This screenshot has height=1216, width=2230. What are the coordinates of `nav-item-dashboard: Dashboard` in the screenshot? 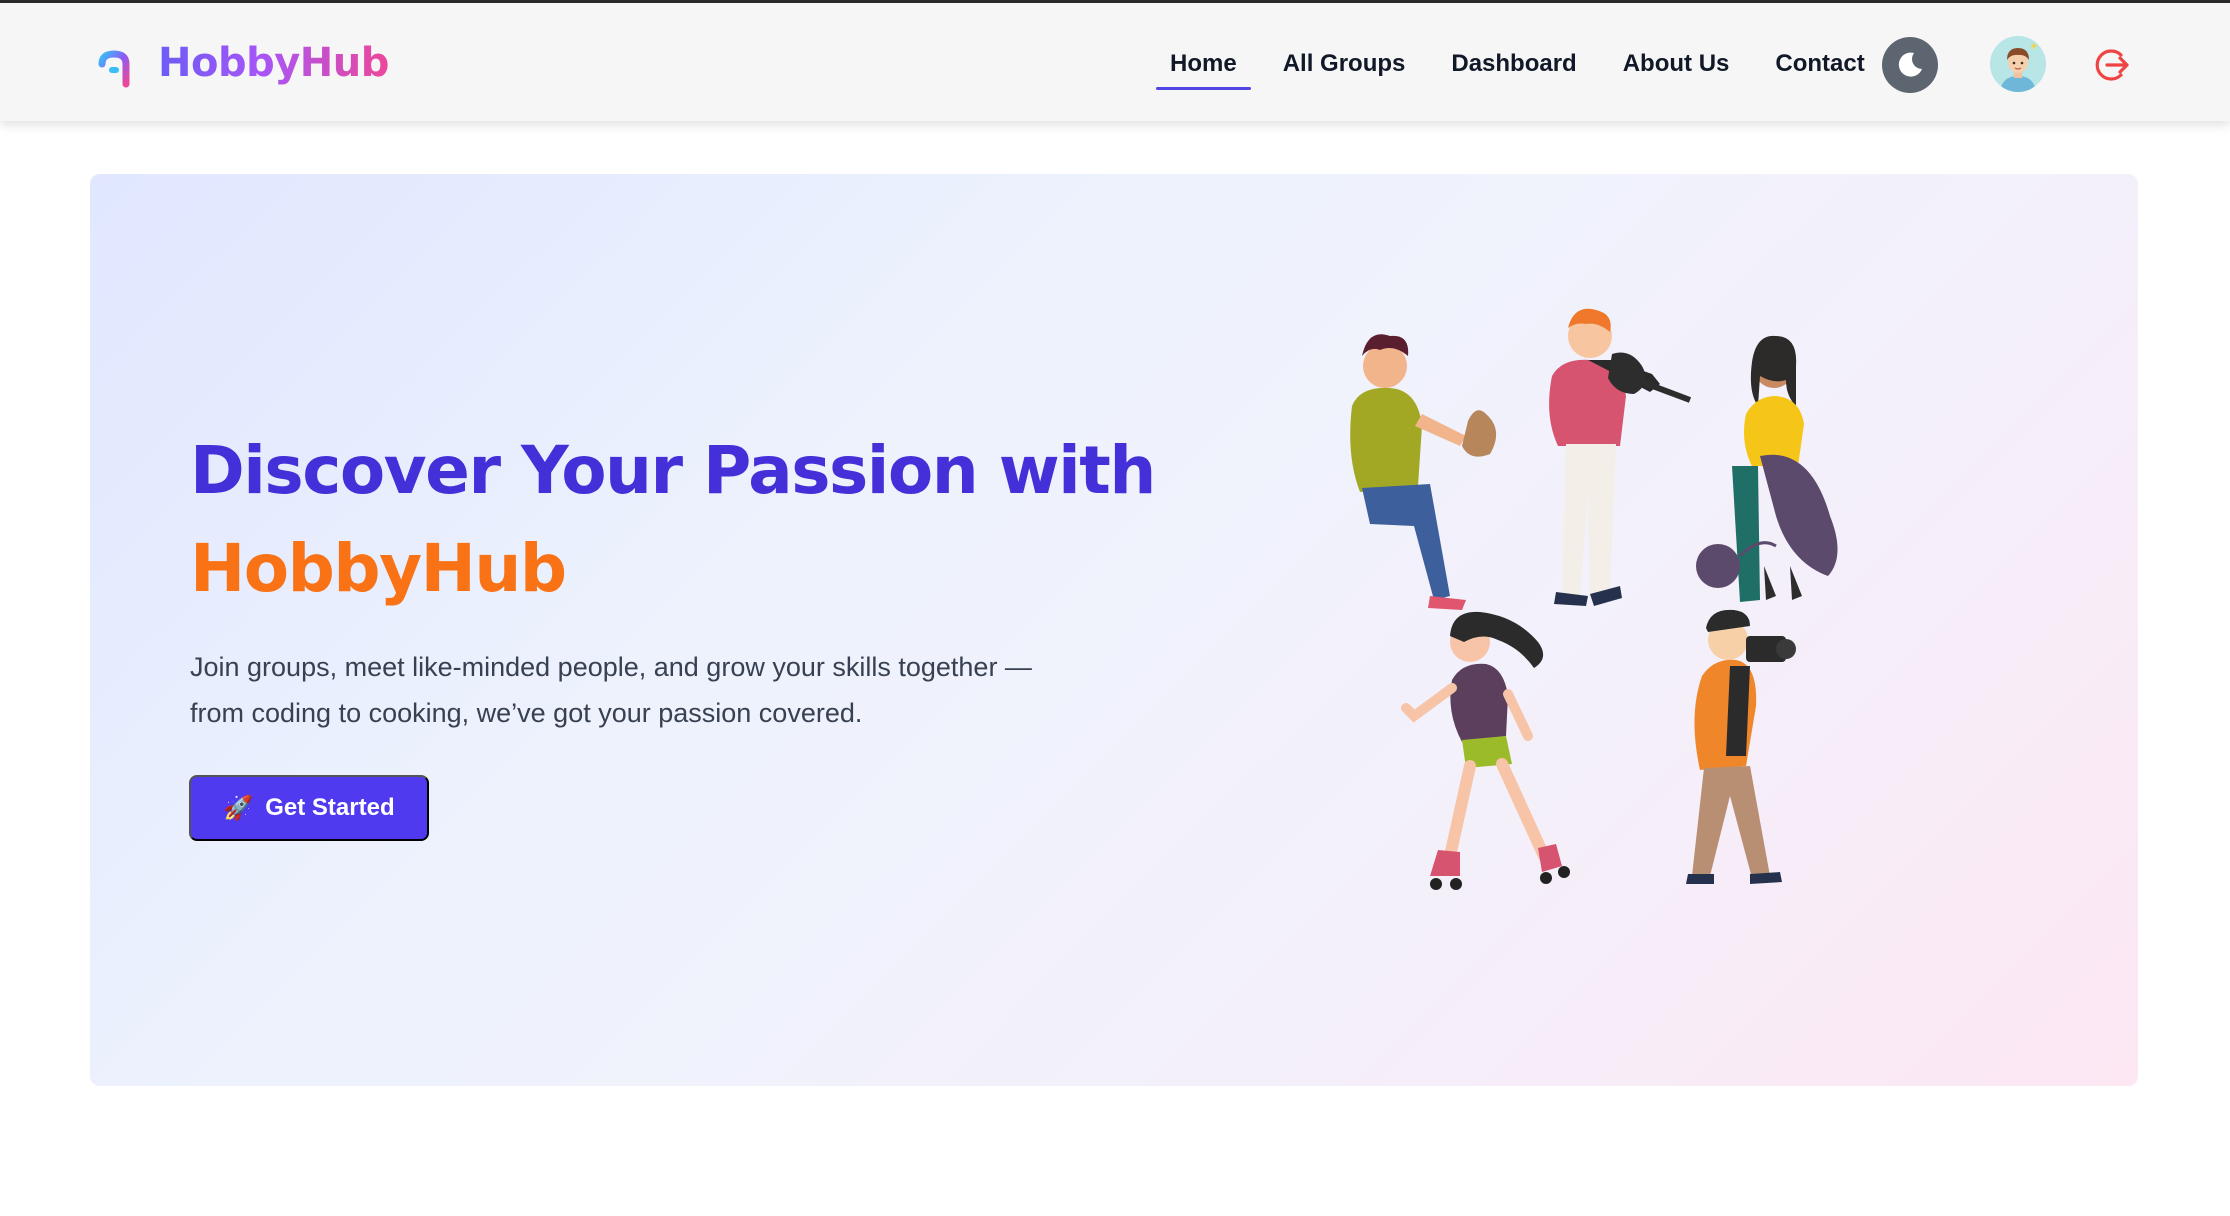 It's located at (1513, 64).